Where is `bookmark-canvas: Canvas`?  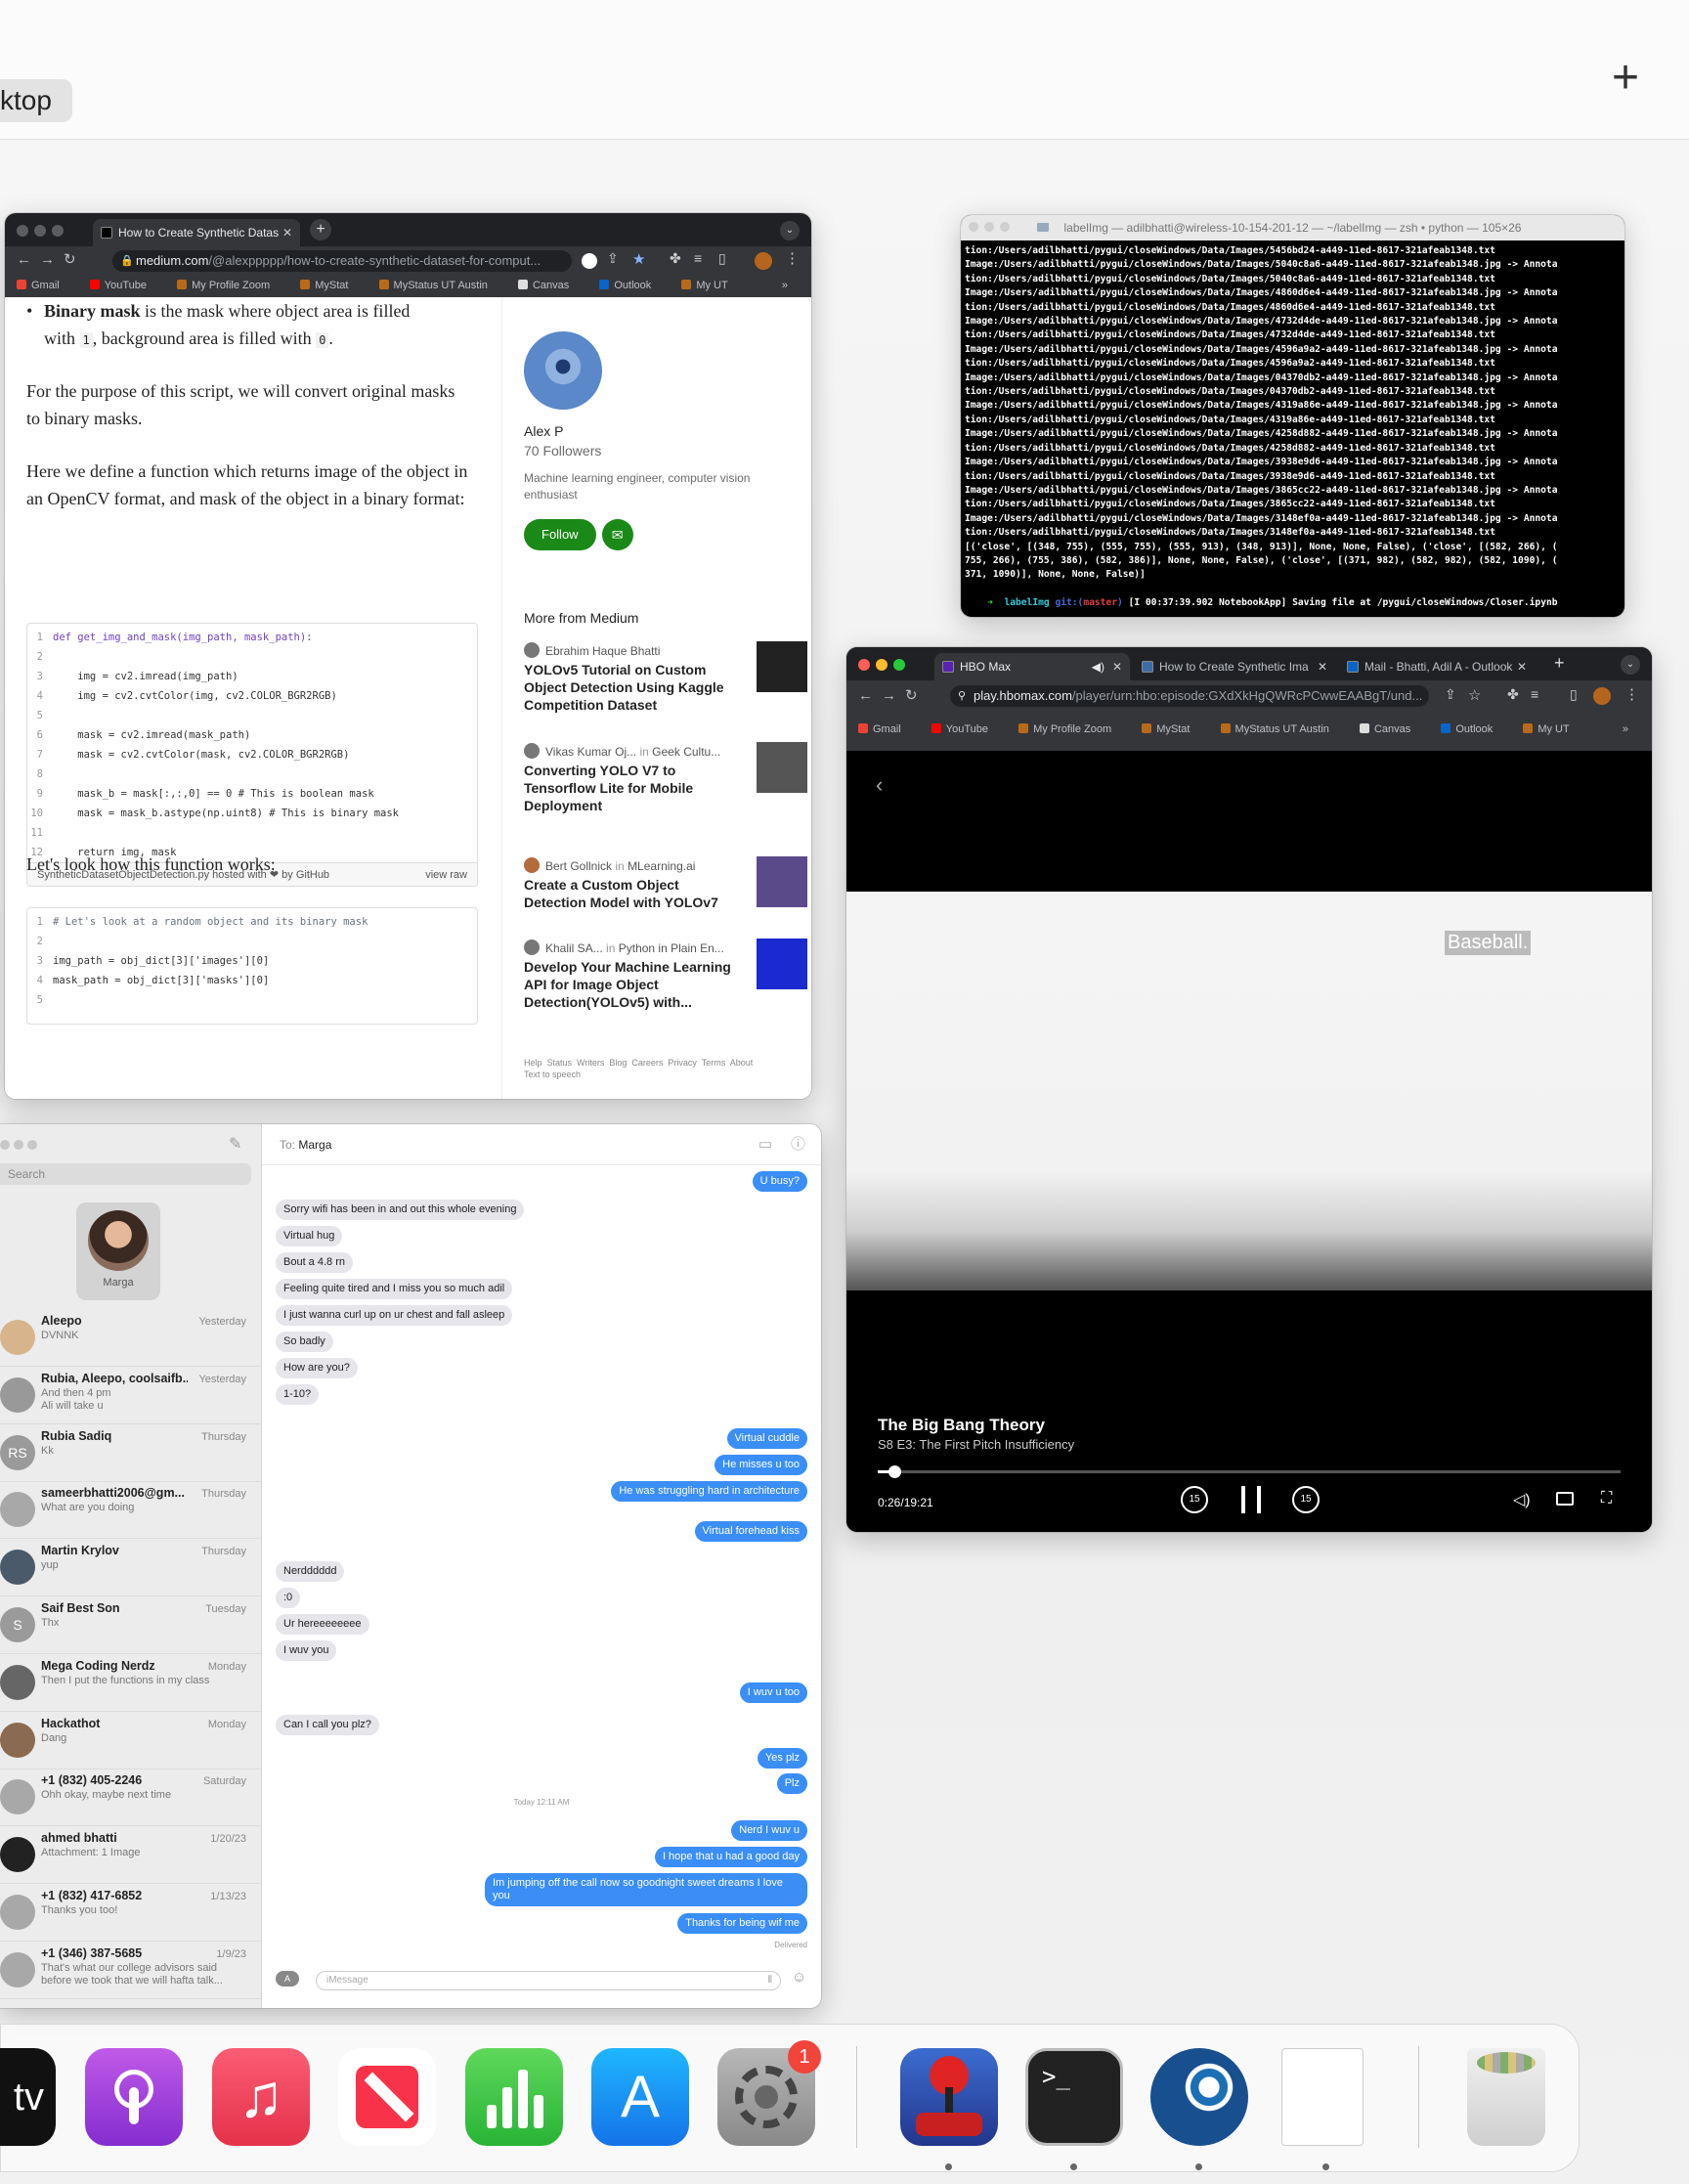
bookmark-canvas: Canvas is located at coordinates (1391, 729).